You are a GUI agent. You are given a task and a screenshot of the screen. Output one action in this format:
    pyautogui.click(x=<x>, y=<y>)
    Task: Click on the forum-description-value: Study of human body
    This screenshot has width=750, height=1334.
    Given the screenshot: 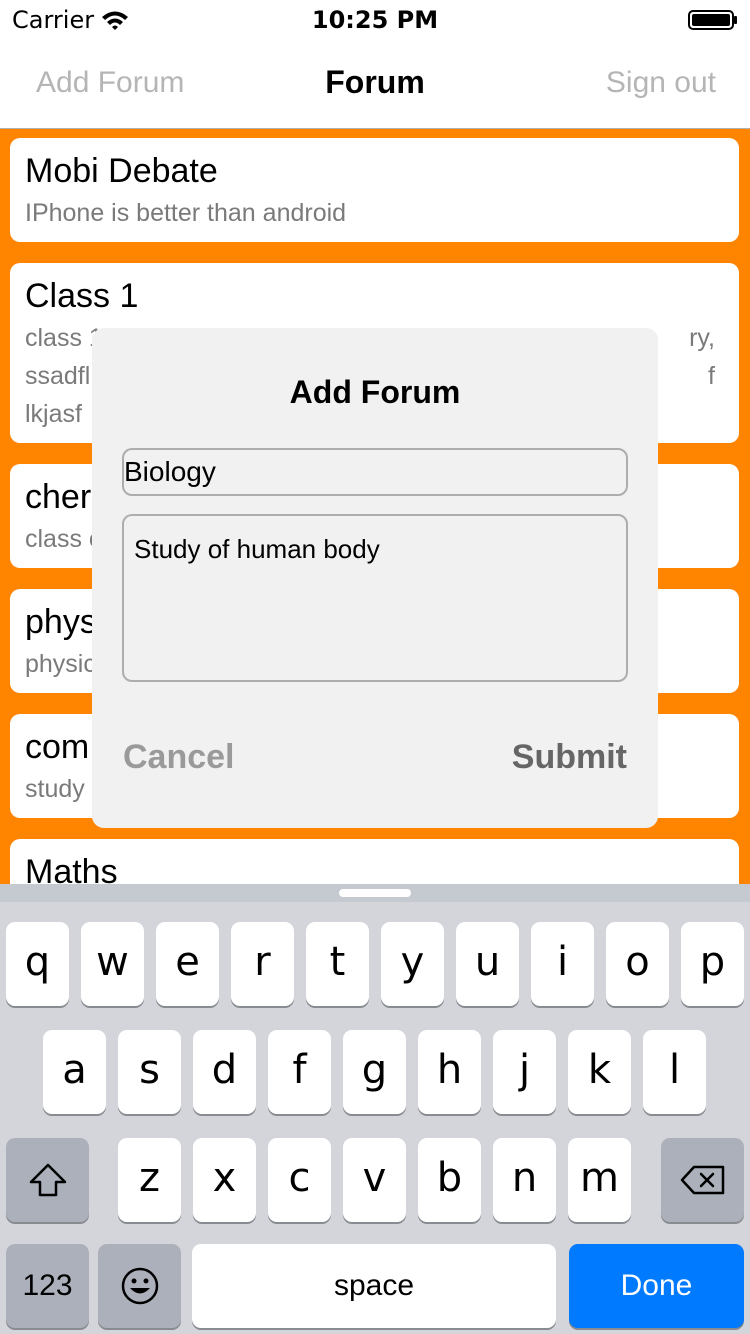 What is the action you would take?
    pyautogui.click(x=257, y=549)
    